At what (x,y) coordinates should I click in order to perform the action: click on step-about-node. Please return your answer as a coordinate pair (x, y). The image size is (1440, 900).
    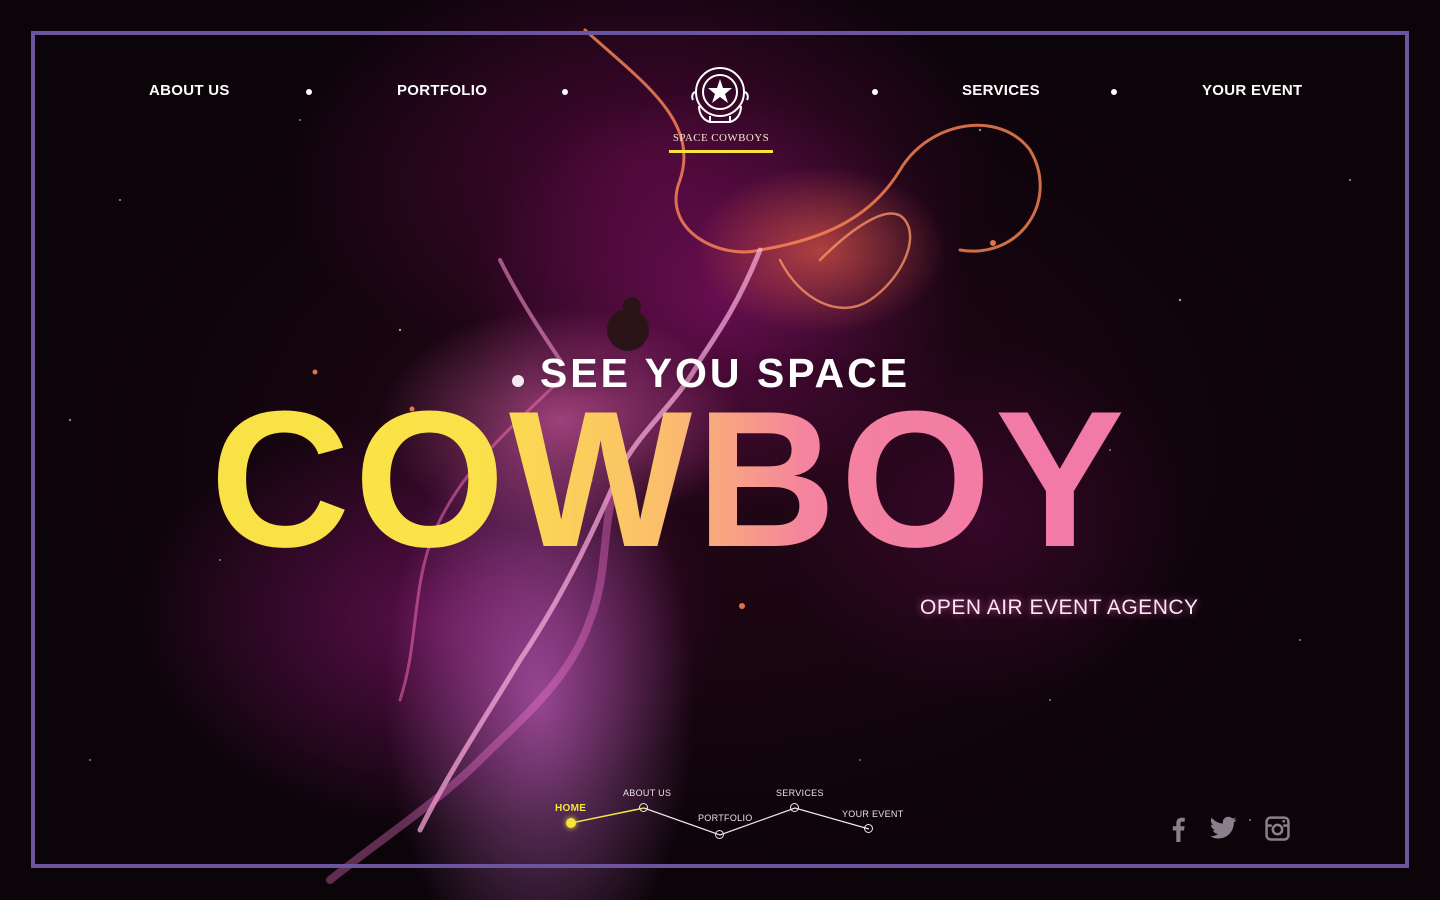
    Looking at the image, I should click on (643, 807).